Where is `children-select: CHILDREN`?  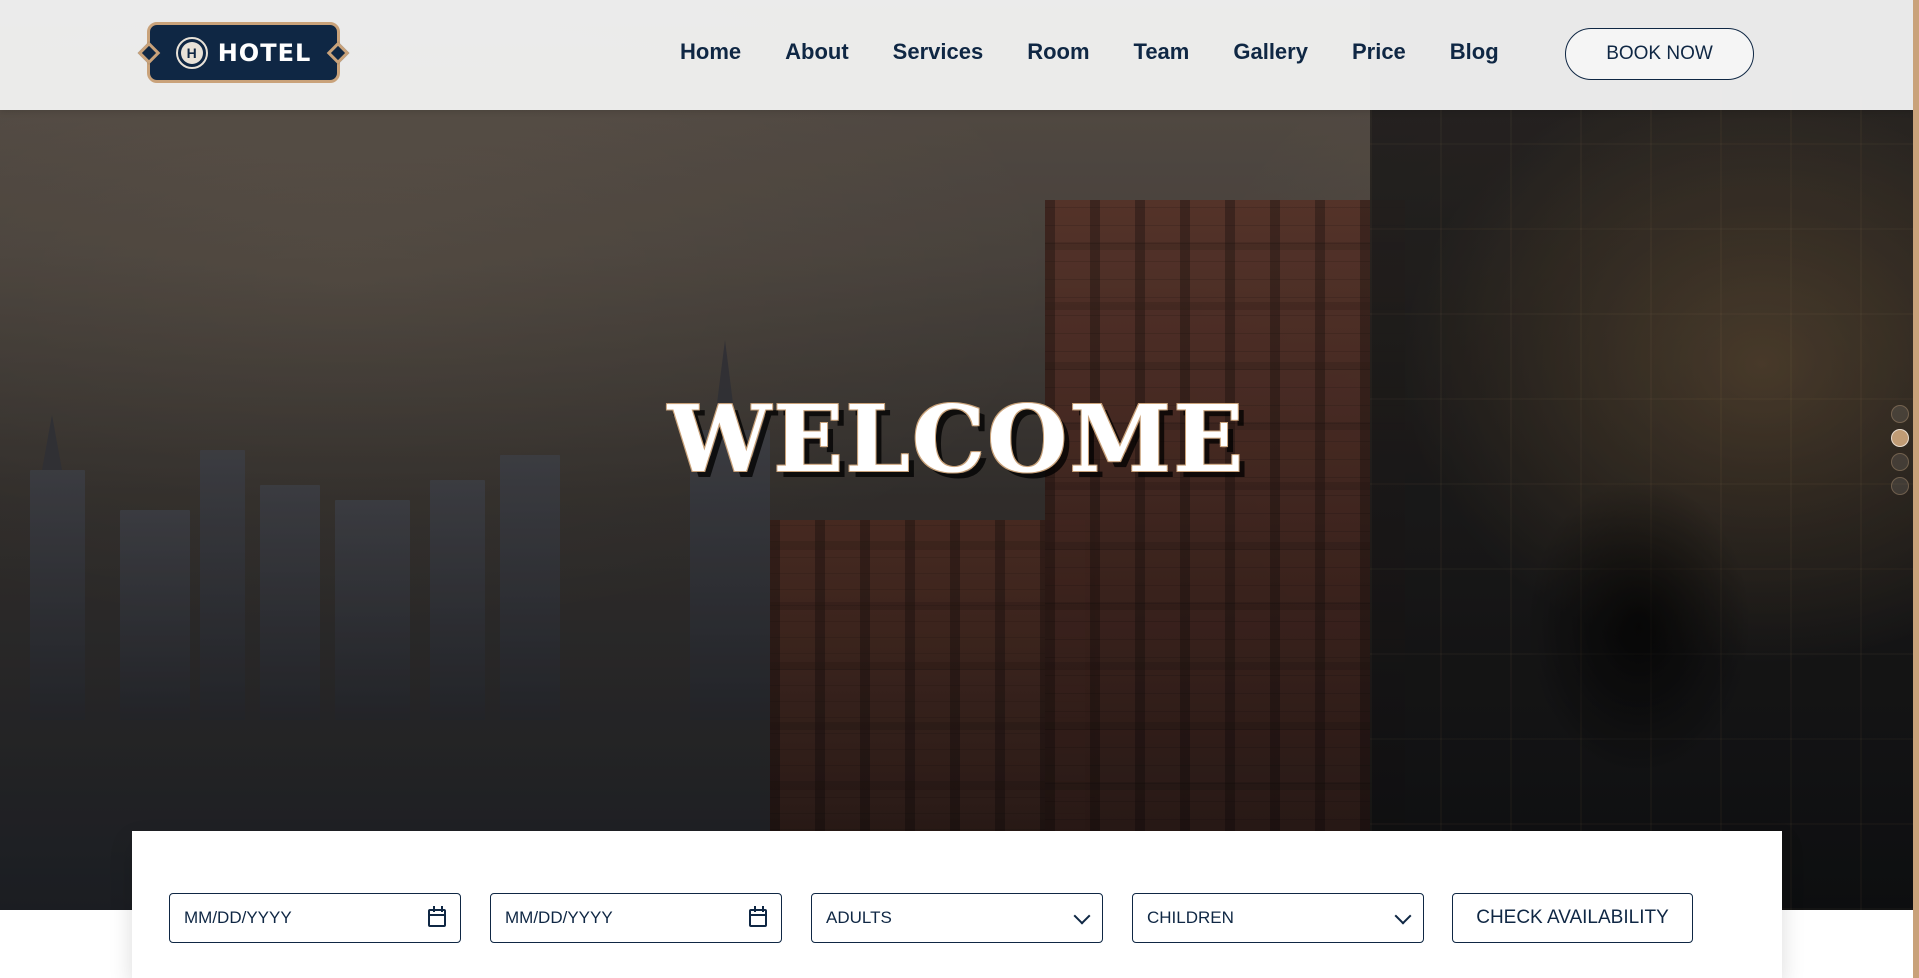
children-select: CHILDREN is located at coordinates (1278, 918).